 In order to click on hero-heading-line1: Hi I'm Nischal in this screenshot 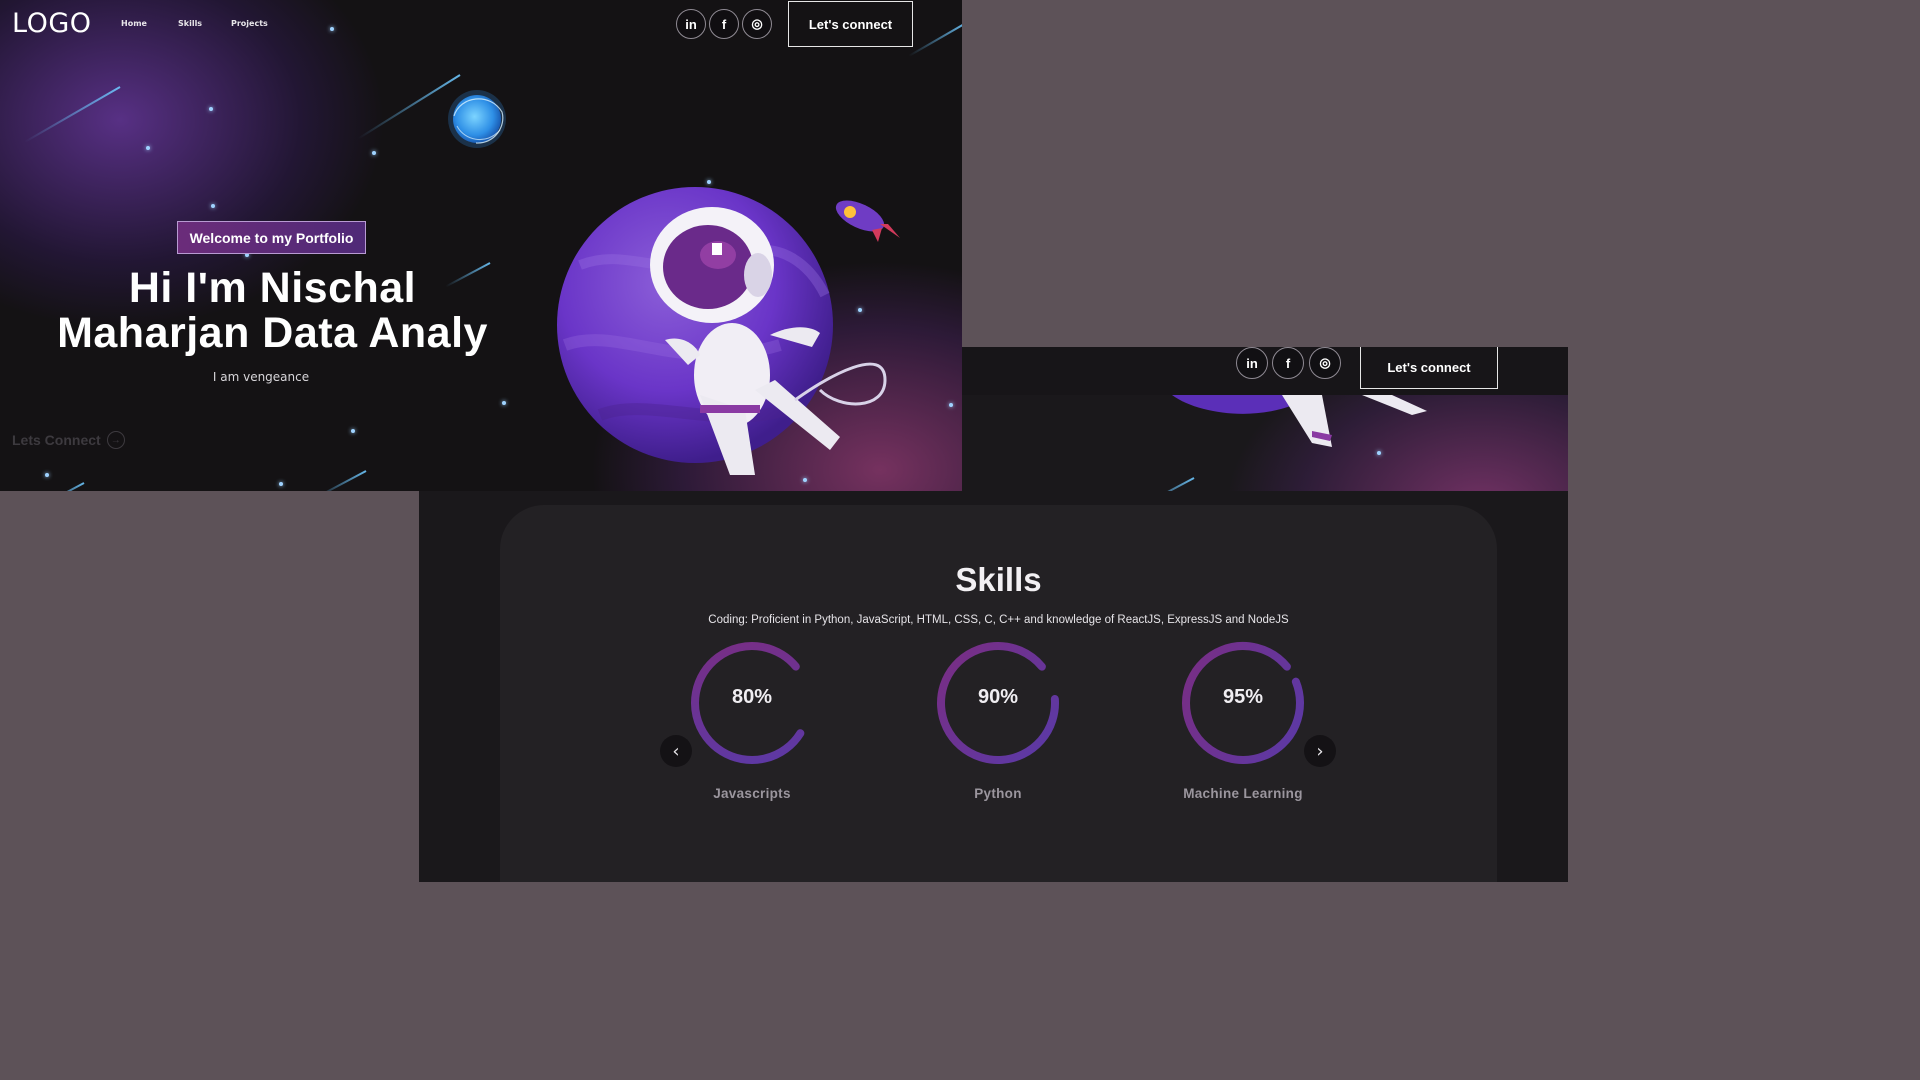, I will do `click(272, 288)`.